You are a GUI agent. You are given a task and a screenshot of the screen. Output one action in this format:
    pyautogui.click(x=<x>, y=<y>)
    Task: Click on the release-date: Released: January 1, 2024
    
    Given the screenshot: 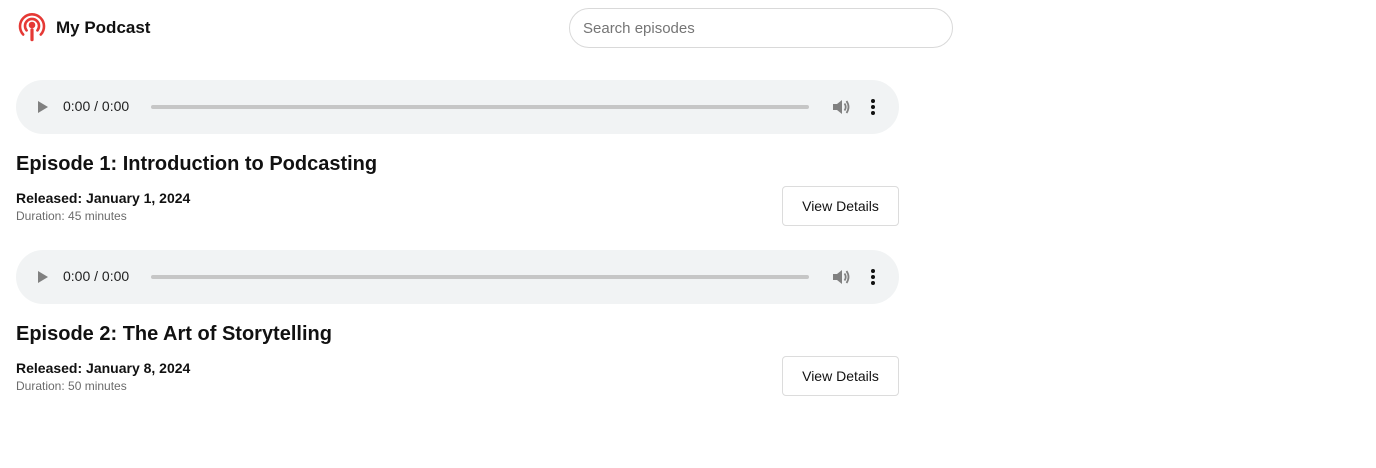 What is the action you would take?
    pyautogui.click(x=103, y=198)
    